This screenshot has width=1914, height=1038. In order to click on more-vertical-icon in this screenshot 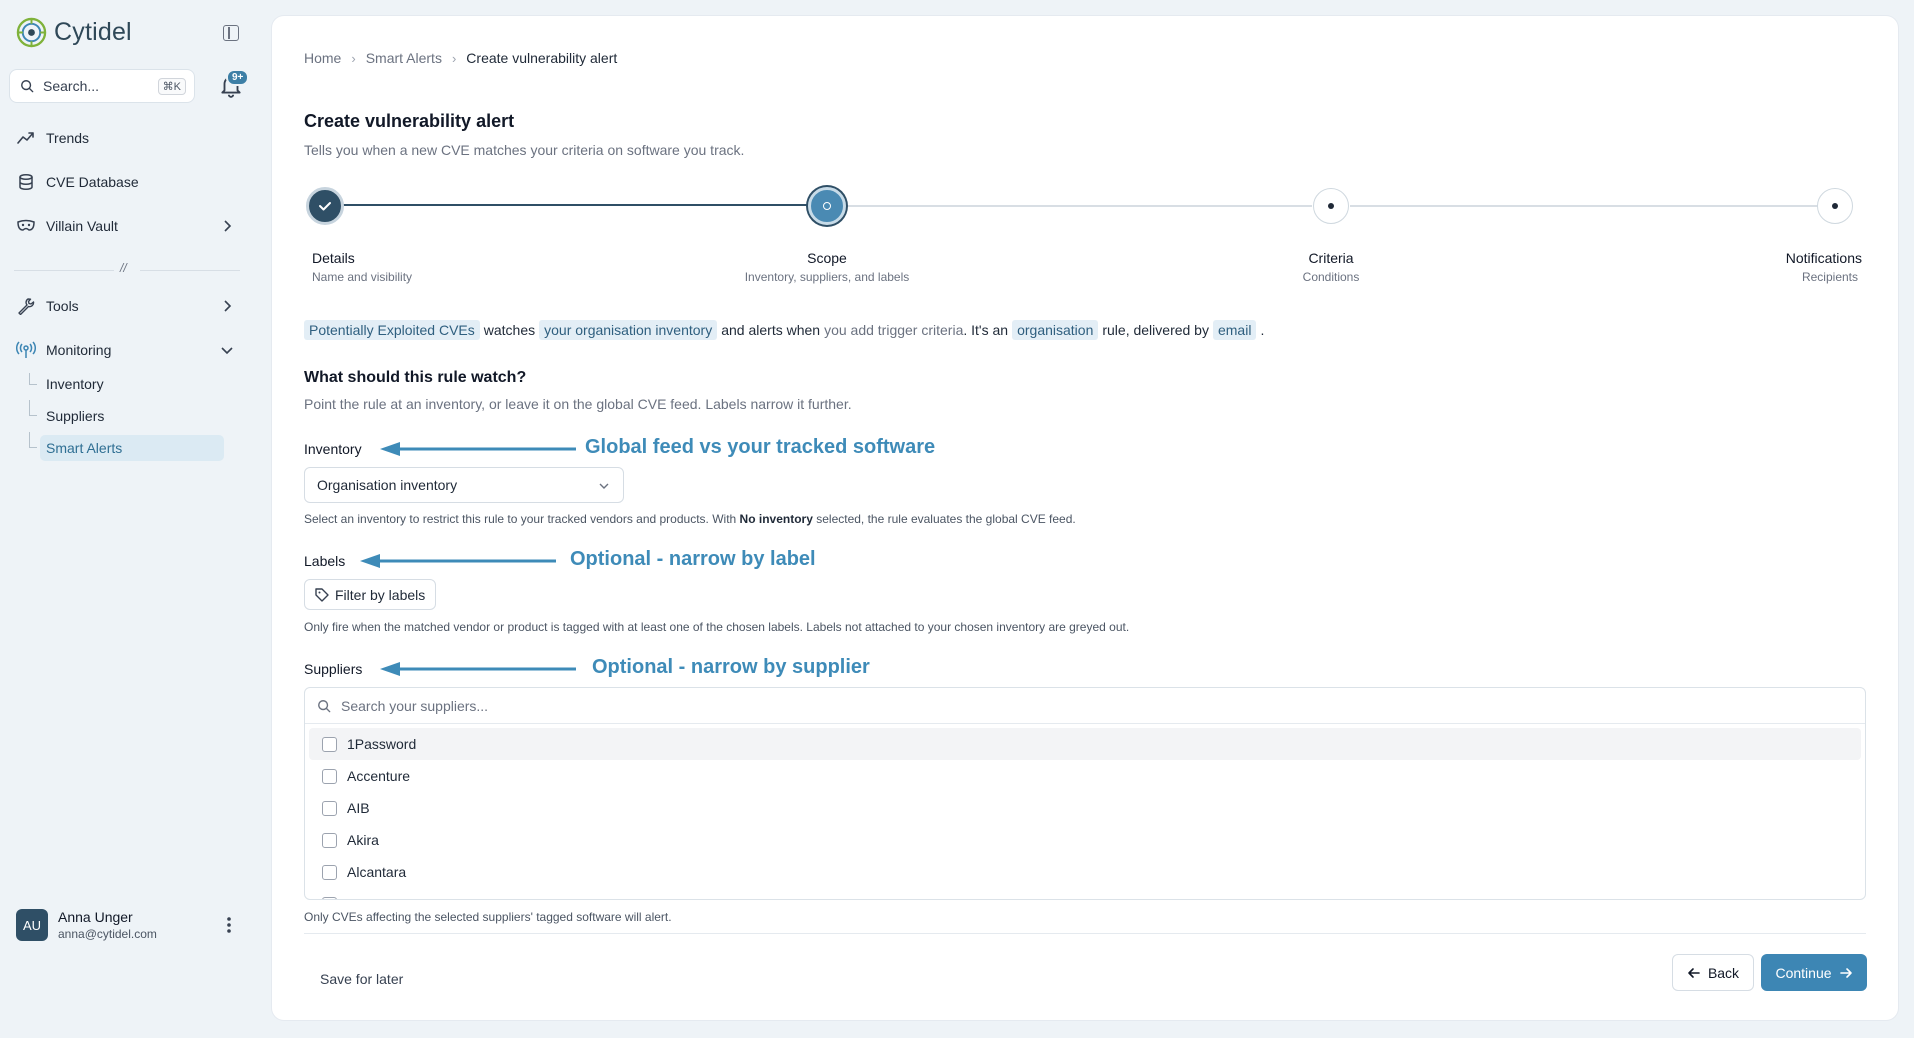, I will do `click(229, 925)`.